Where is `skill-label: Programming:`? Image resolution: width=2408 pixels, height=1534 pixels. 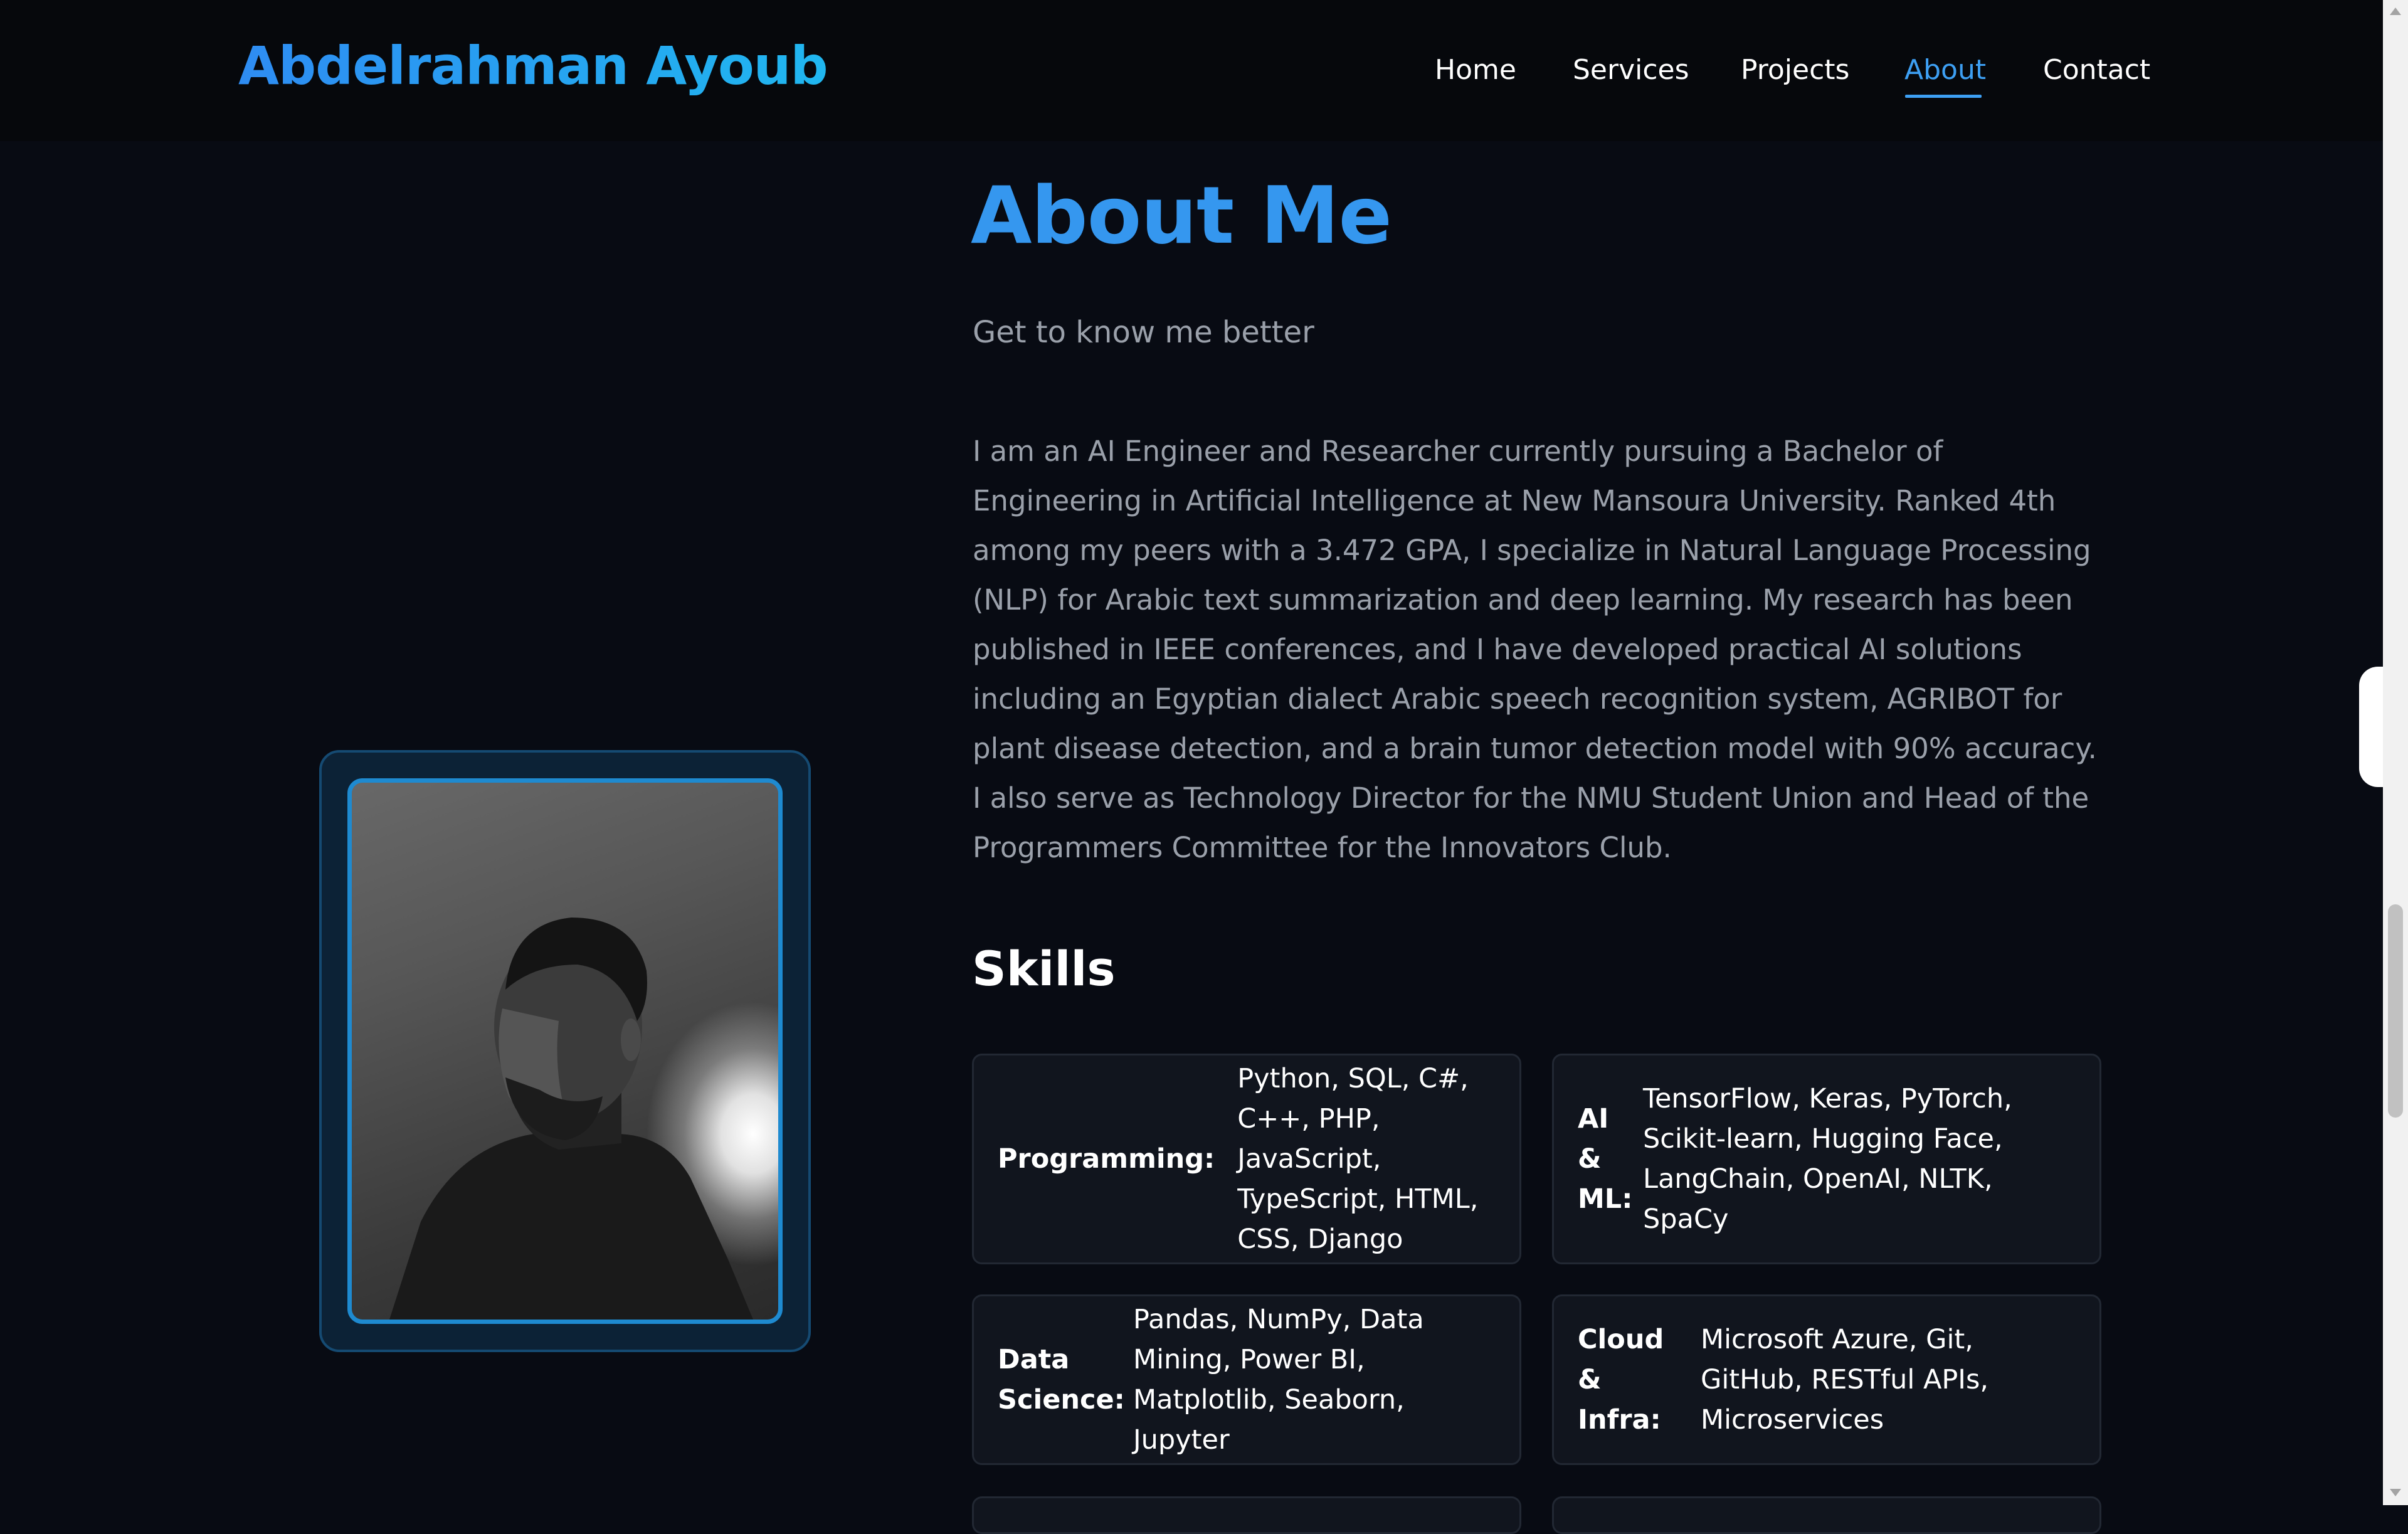 skill-label: Programming: is located at coordinates (1106, 1159).